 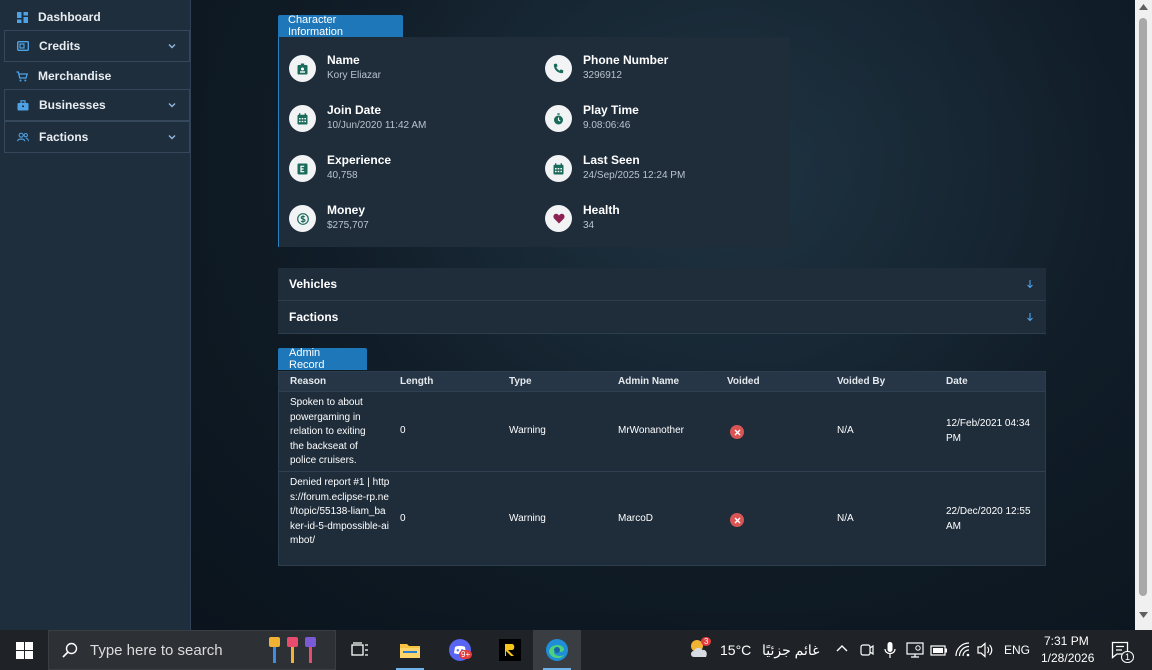 I want to click on field-value: 34, so click(x=589, y=225).